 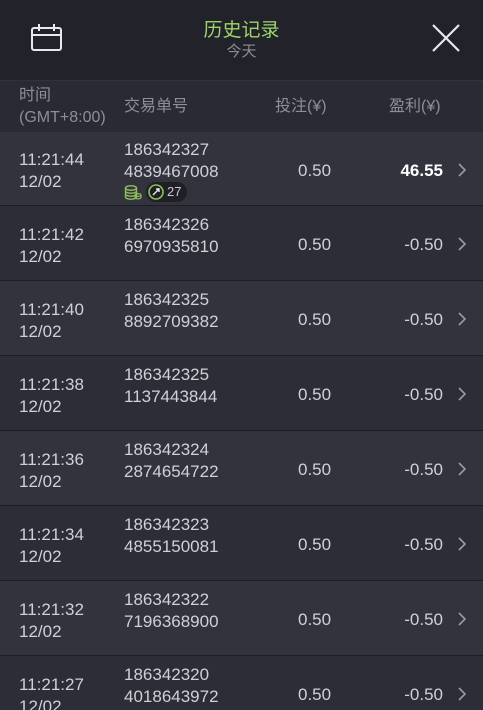 What do you see at coordinates (156, 106) in the screenshot?
I see `column-header-transaction-id: 交易单号` at bounding box center [156, 106].